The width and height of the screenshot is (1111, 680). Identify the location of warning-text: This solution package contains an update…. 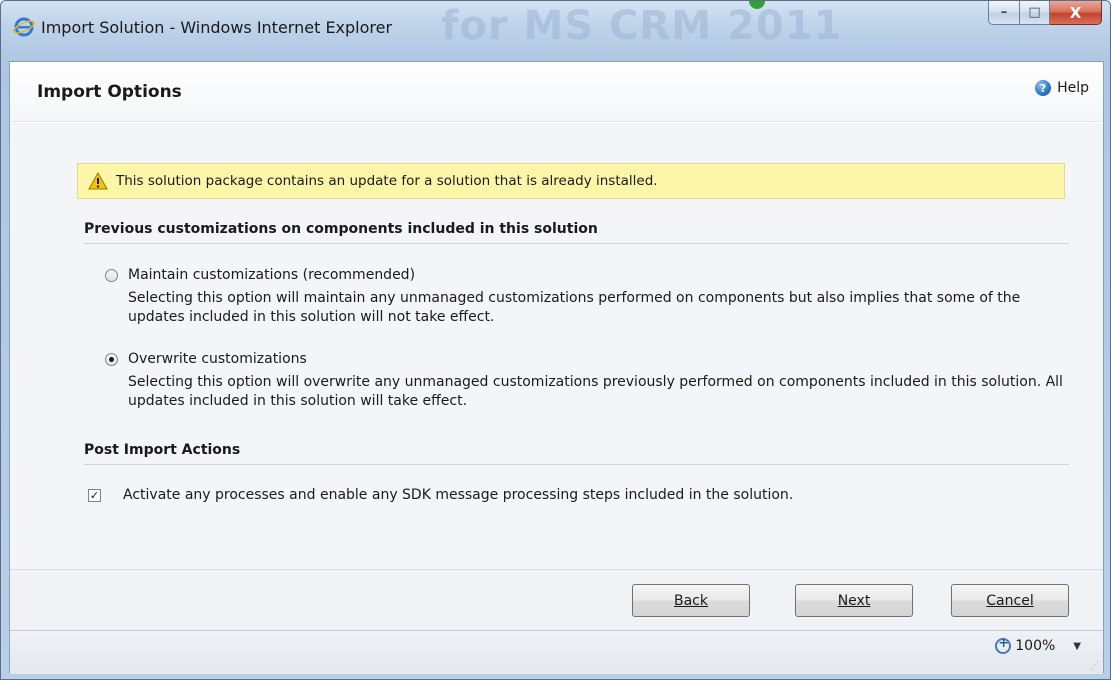
(387, 181).